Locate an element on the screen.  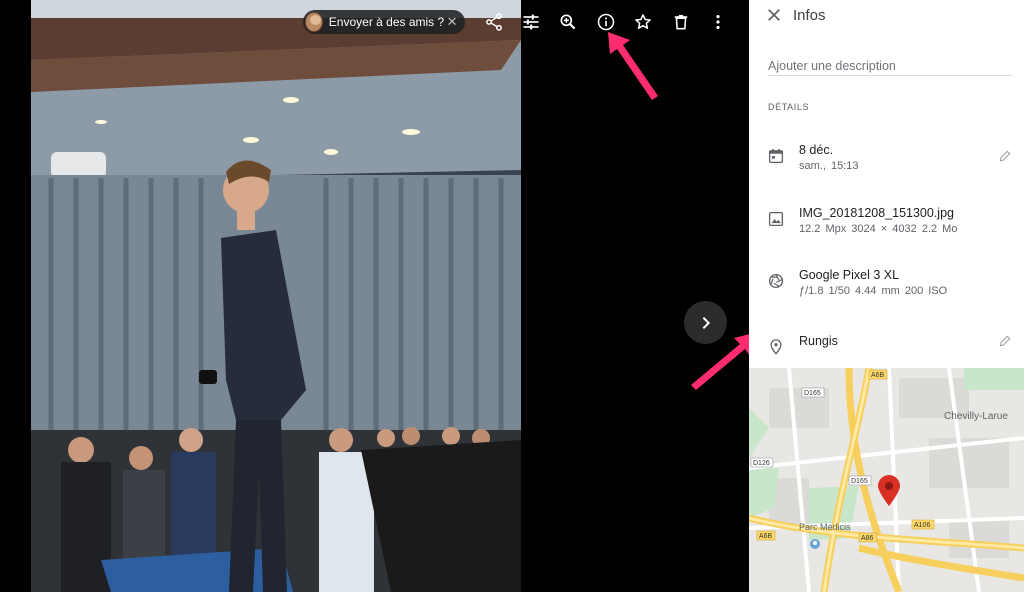
file-name: IMG_20181208_151300.jpg is located at coordinates (876, 213).